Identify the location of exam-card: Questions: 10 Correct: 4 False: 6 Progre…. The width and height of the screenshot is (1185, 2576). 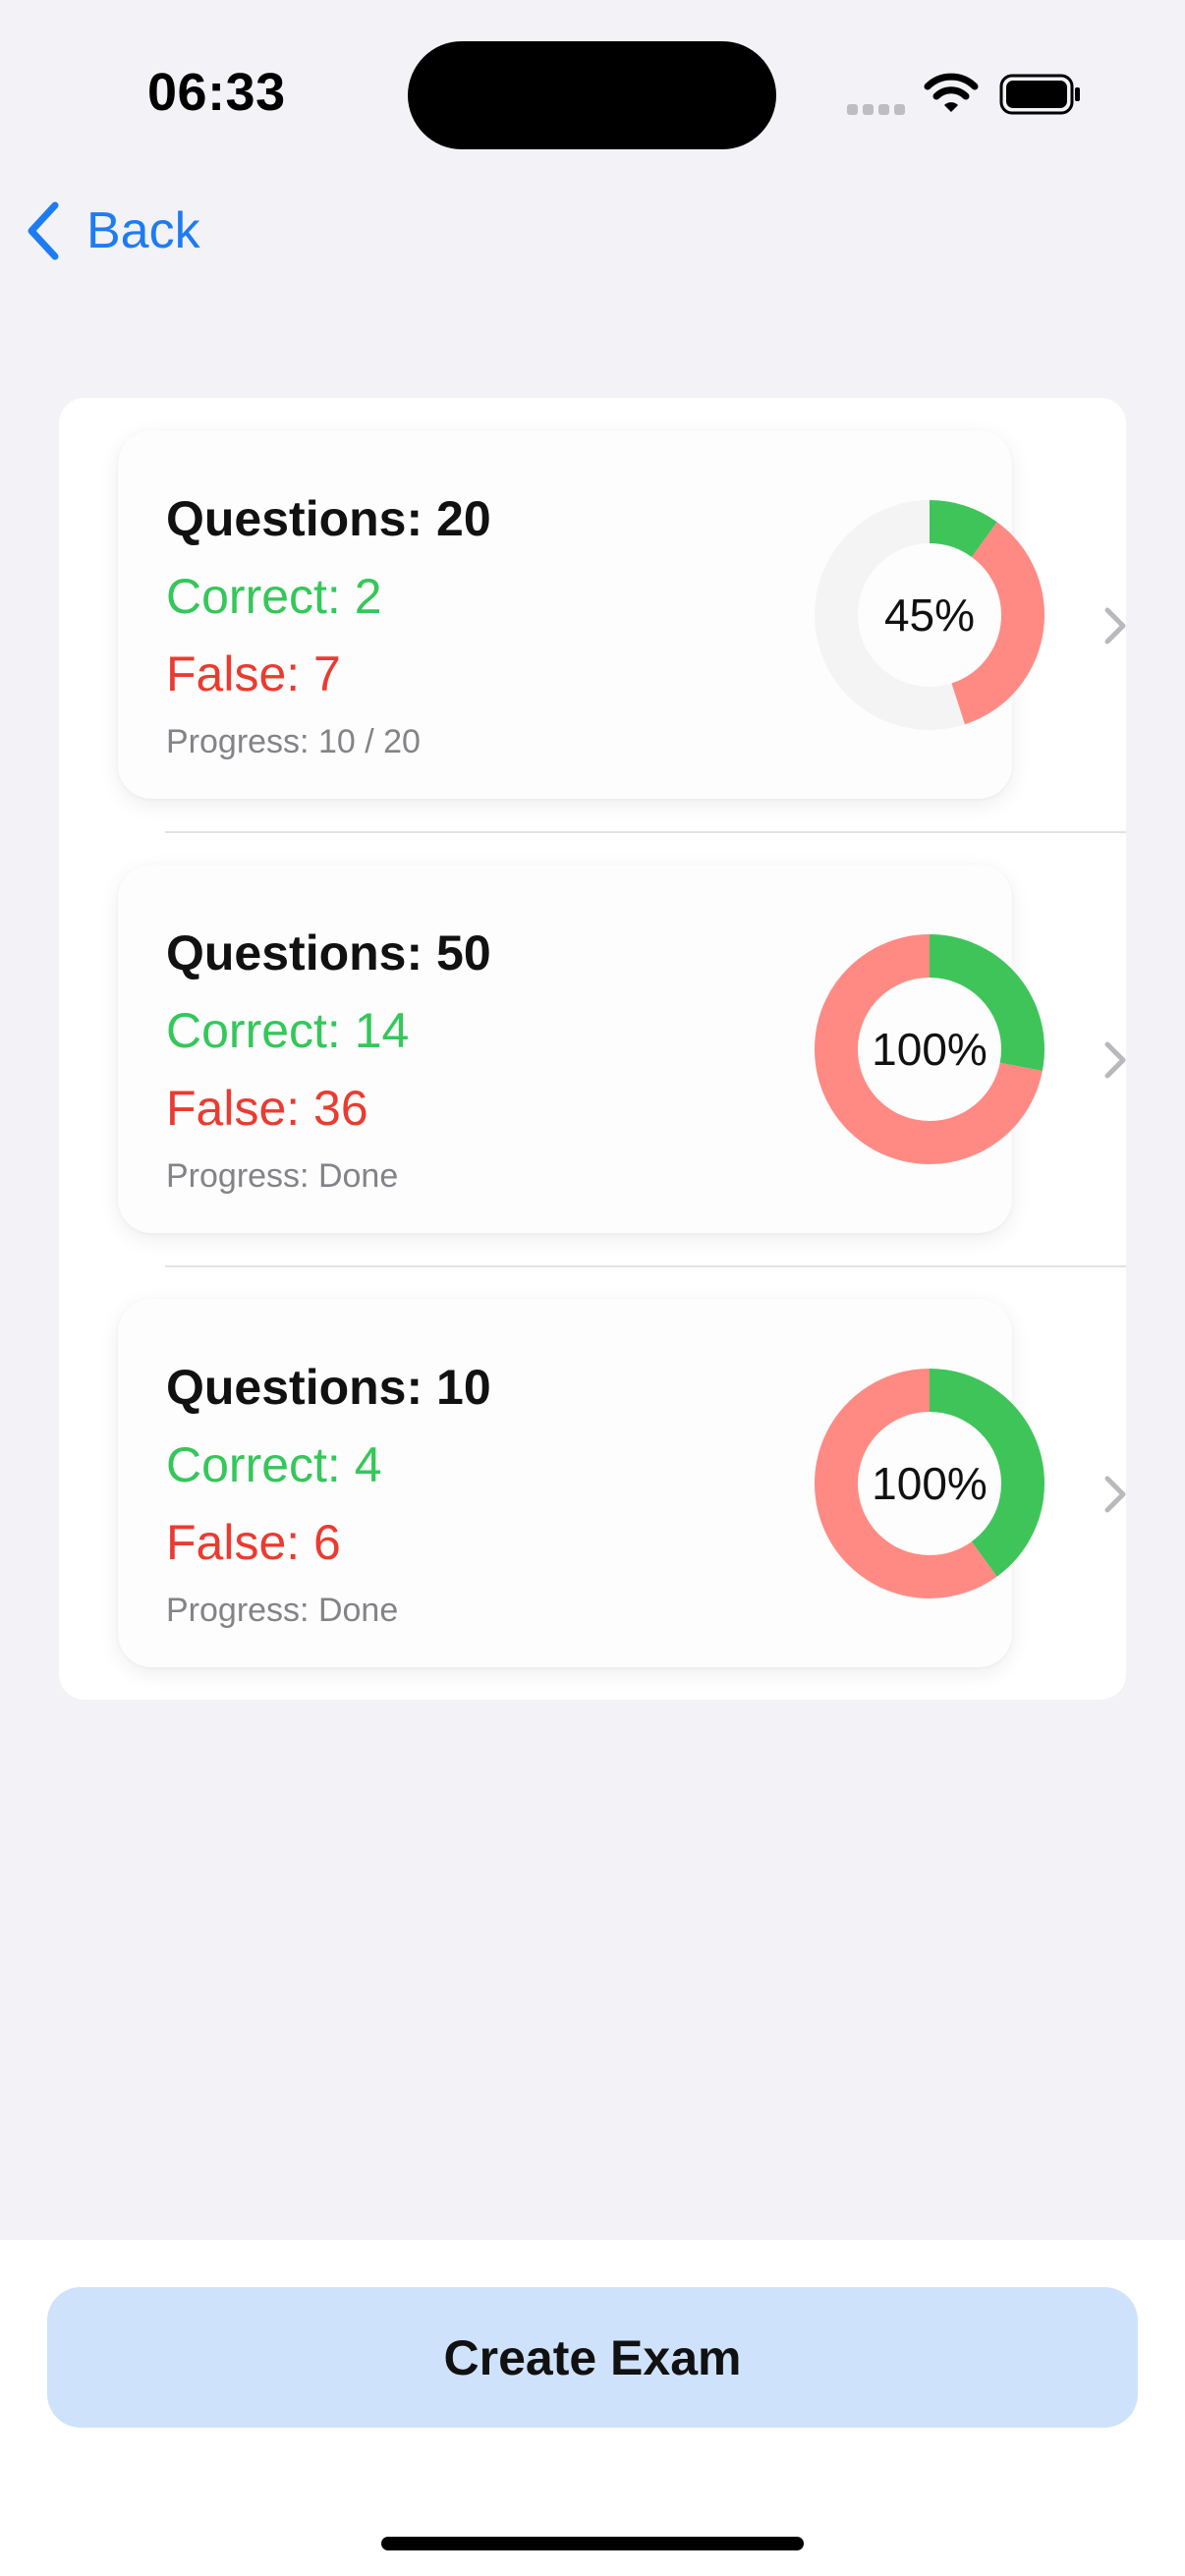
(622, 1483).